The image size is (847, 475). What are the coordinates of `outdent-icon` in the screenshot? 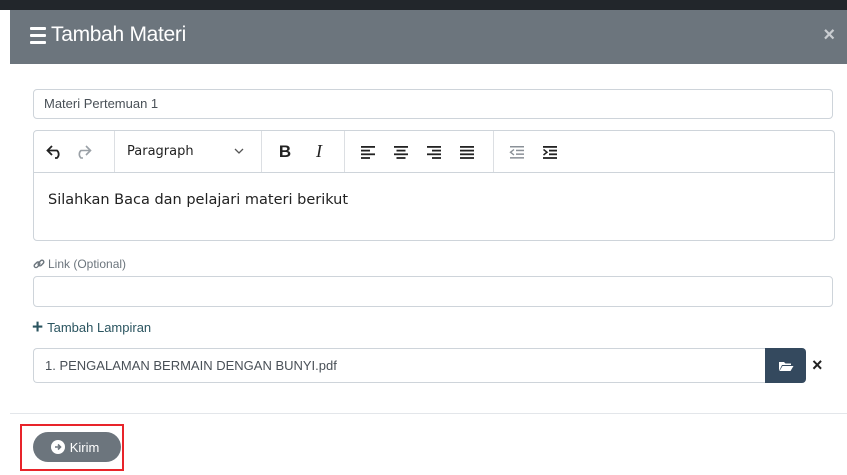 It's located at (516, 152).